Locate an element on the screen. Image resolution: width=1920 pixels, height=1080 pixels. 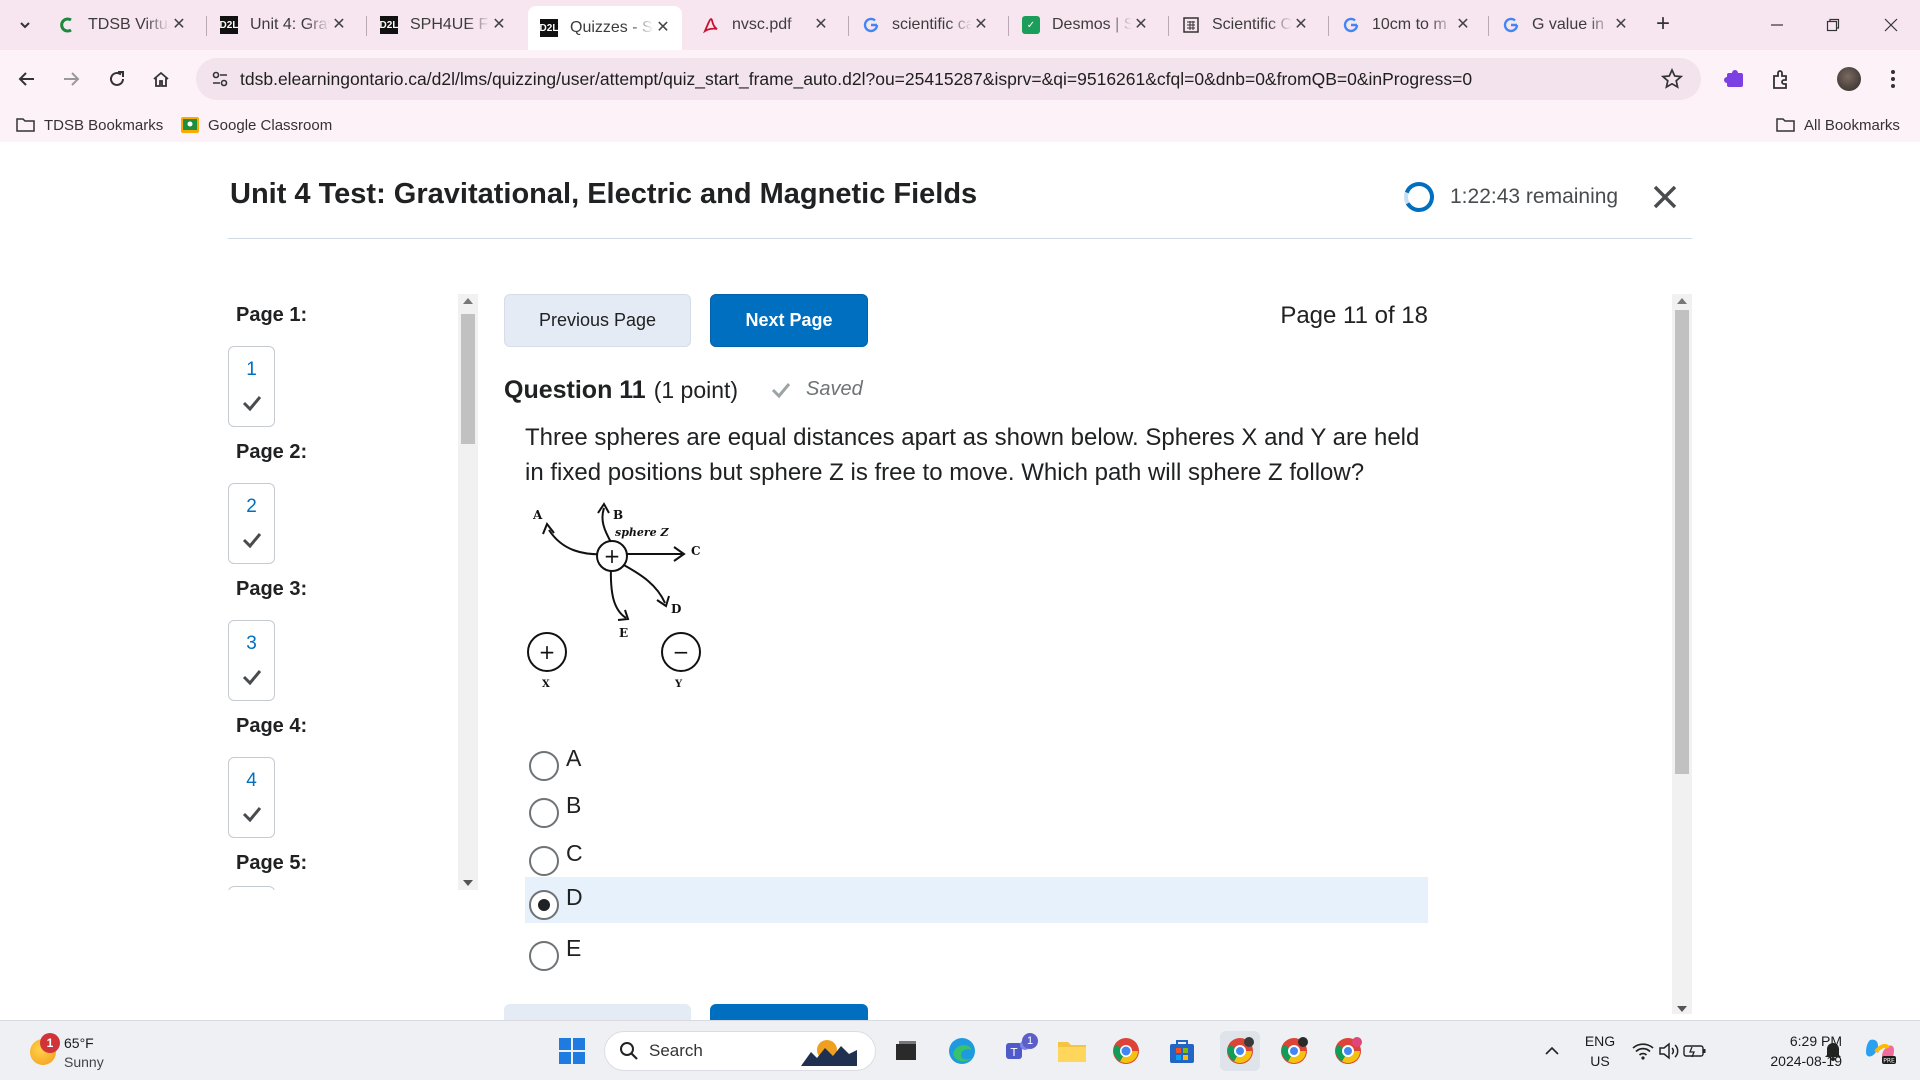
restore-icon is located at coordinates (1833, 25).